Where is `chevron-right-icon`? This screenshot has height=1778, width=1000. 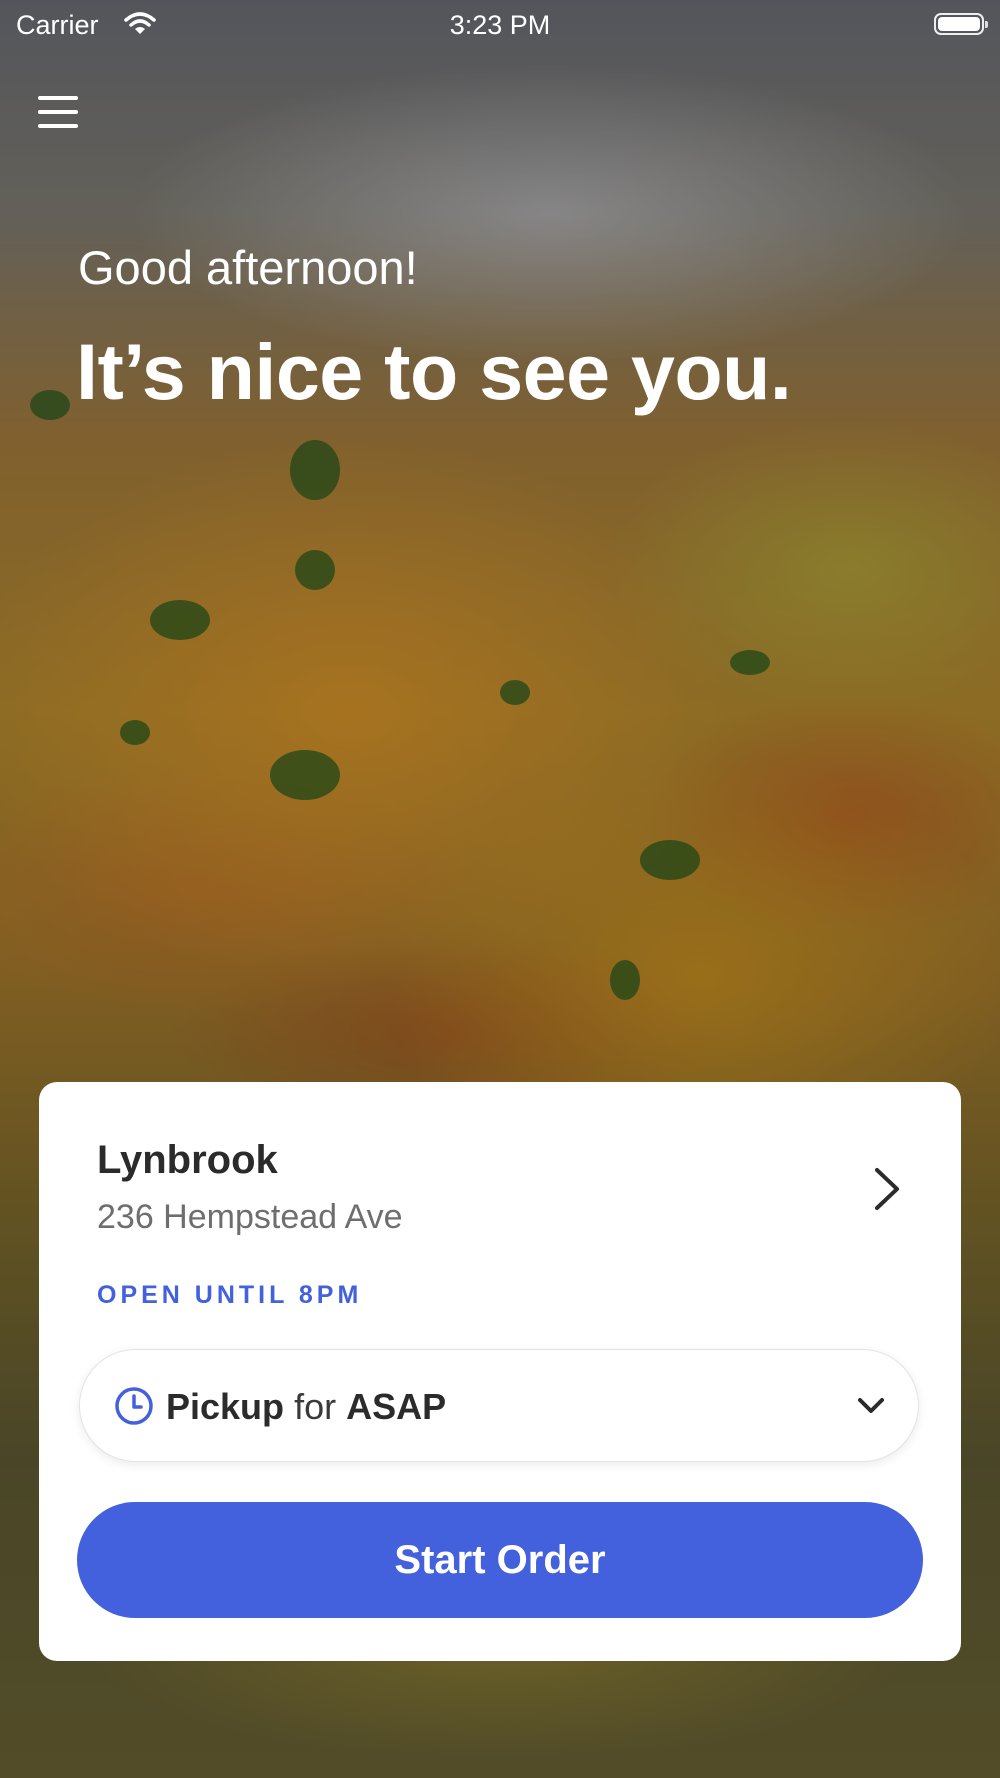 chevron-right-icon is located at coordinates (887, 1189).